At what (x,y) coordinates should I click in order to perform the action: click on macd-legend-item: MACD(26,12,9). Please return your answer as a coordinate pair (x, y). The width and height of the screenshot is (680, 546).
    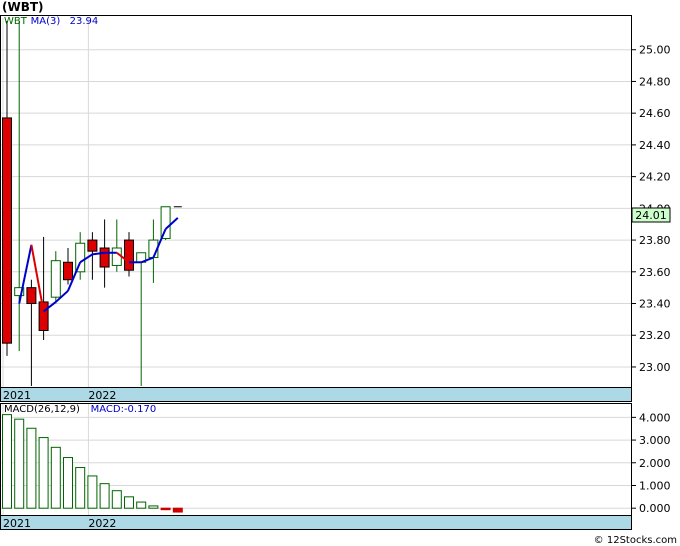
    Looking at the image, I should click on (42, 409).